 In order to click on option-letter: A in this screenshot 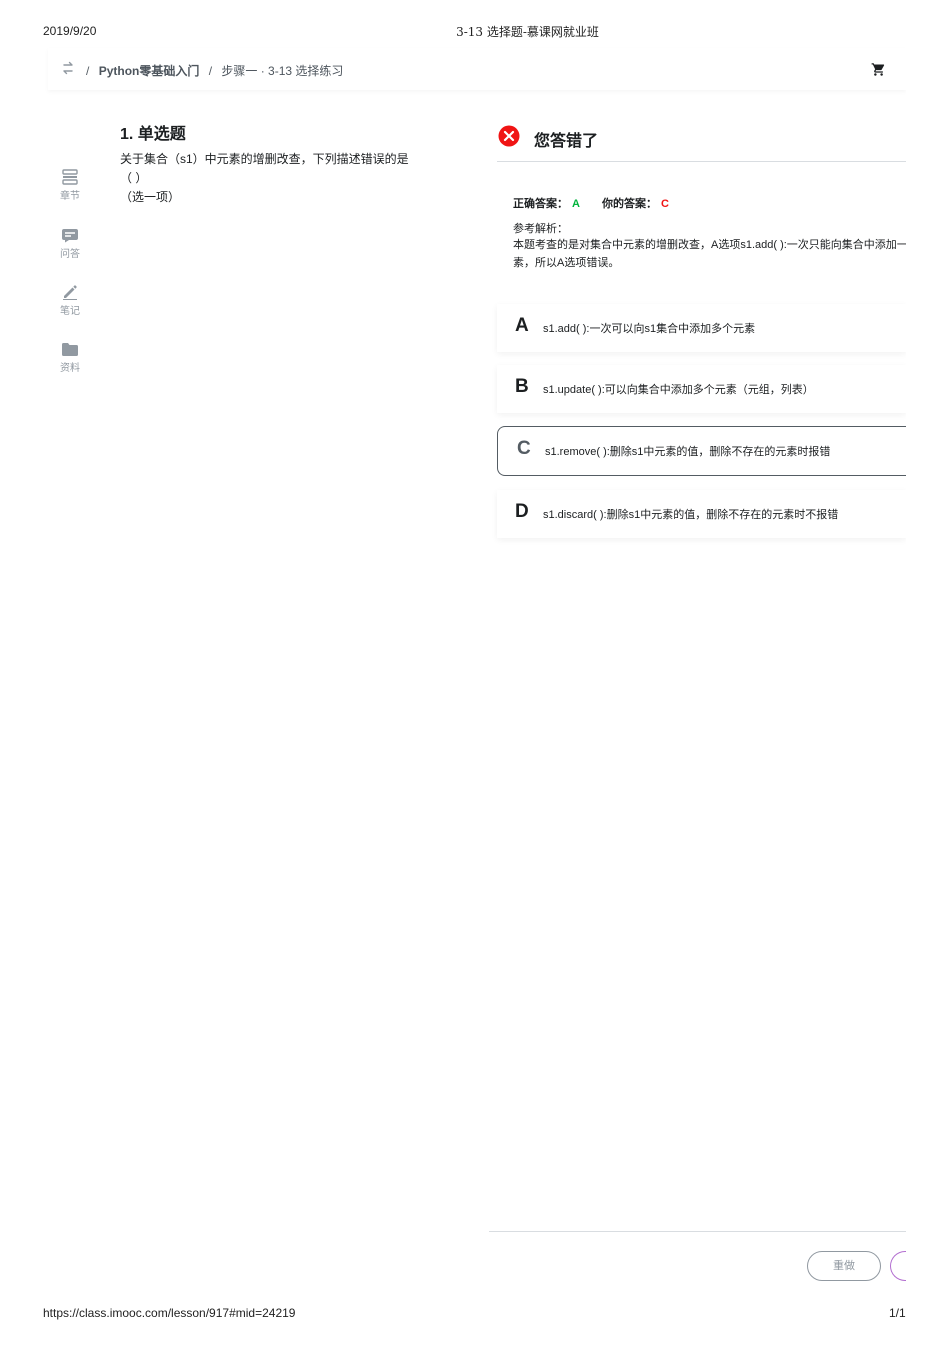, I will do `click(522, 325)`.